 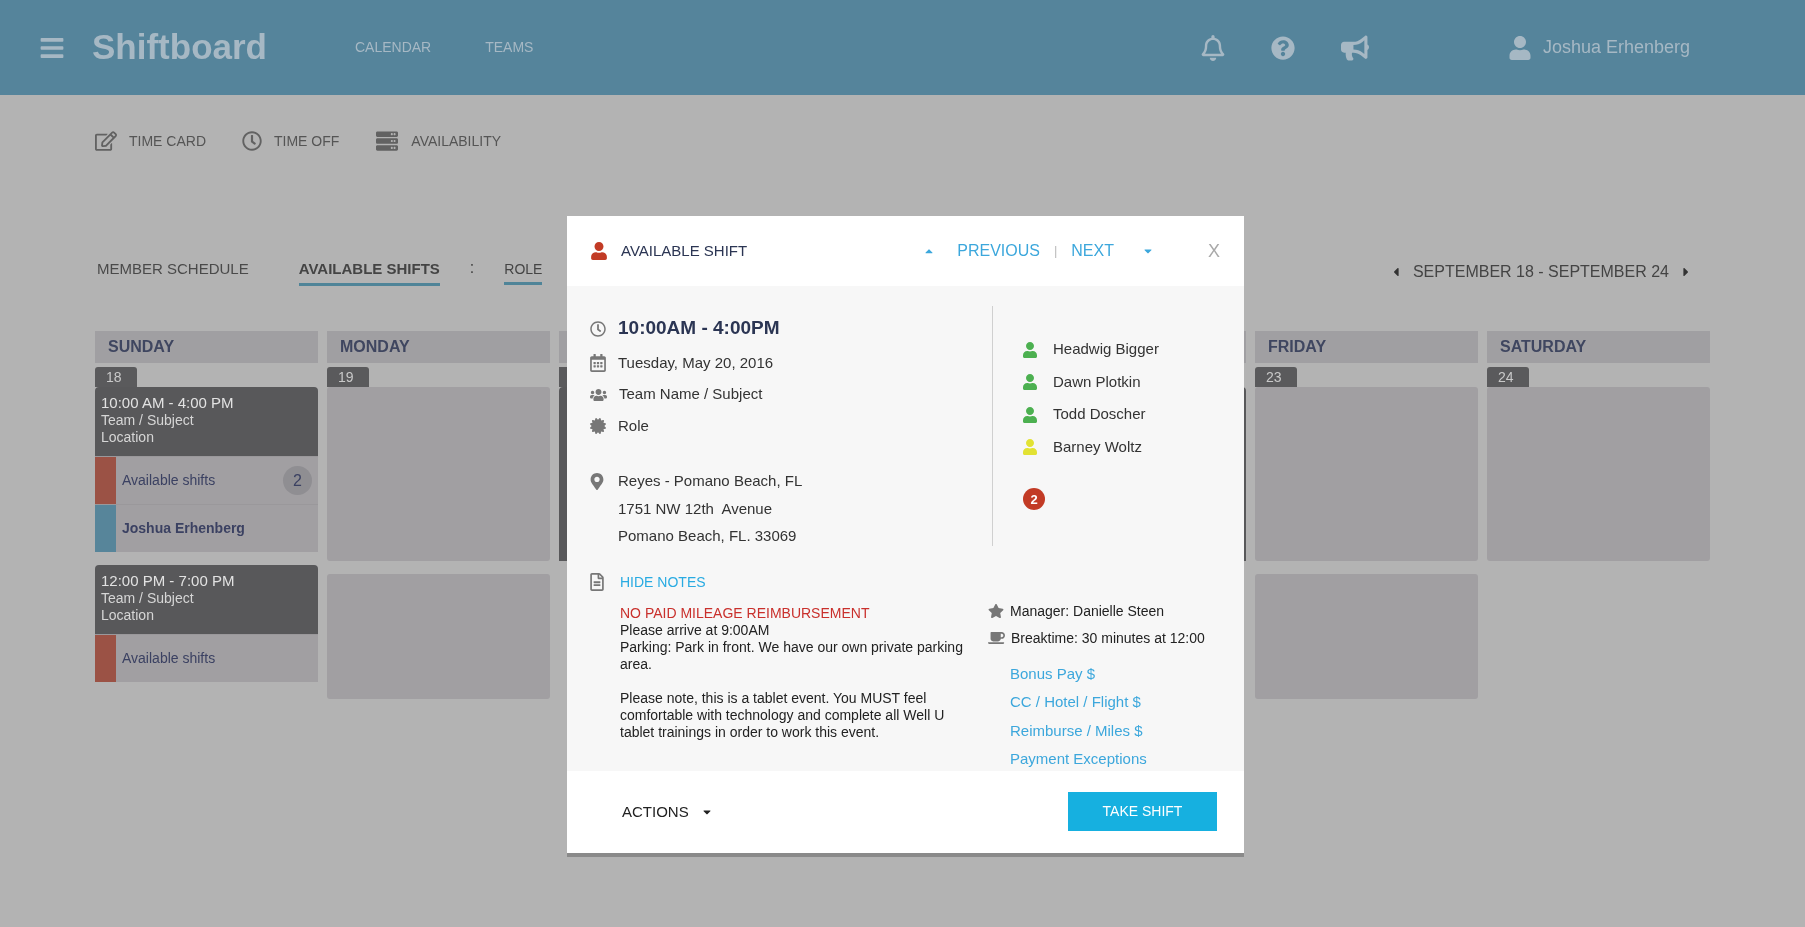 I want to click on note-text: Parking: Park in front. We have our own private parking area., so click(x=792, y=655).